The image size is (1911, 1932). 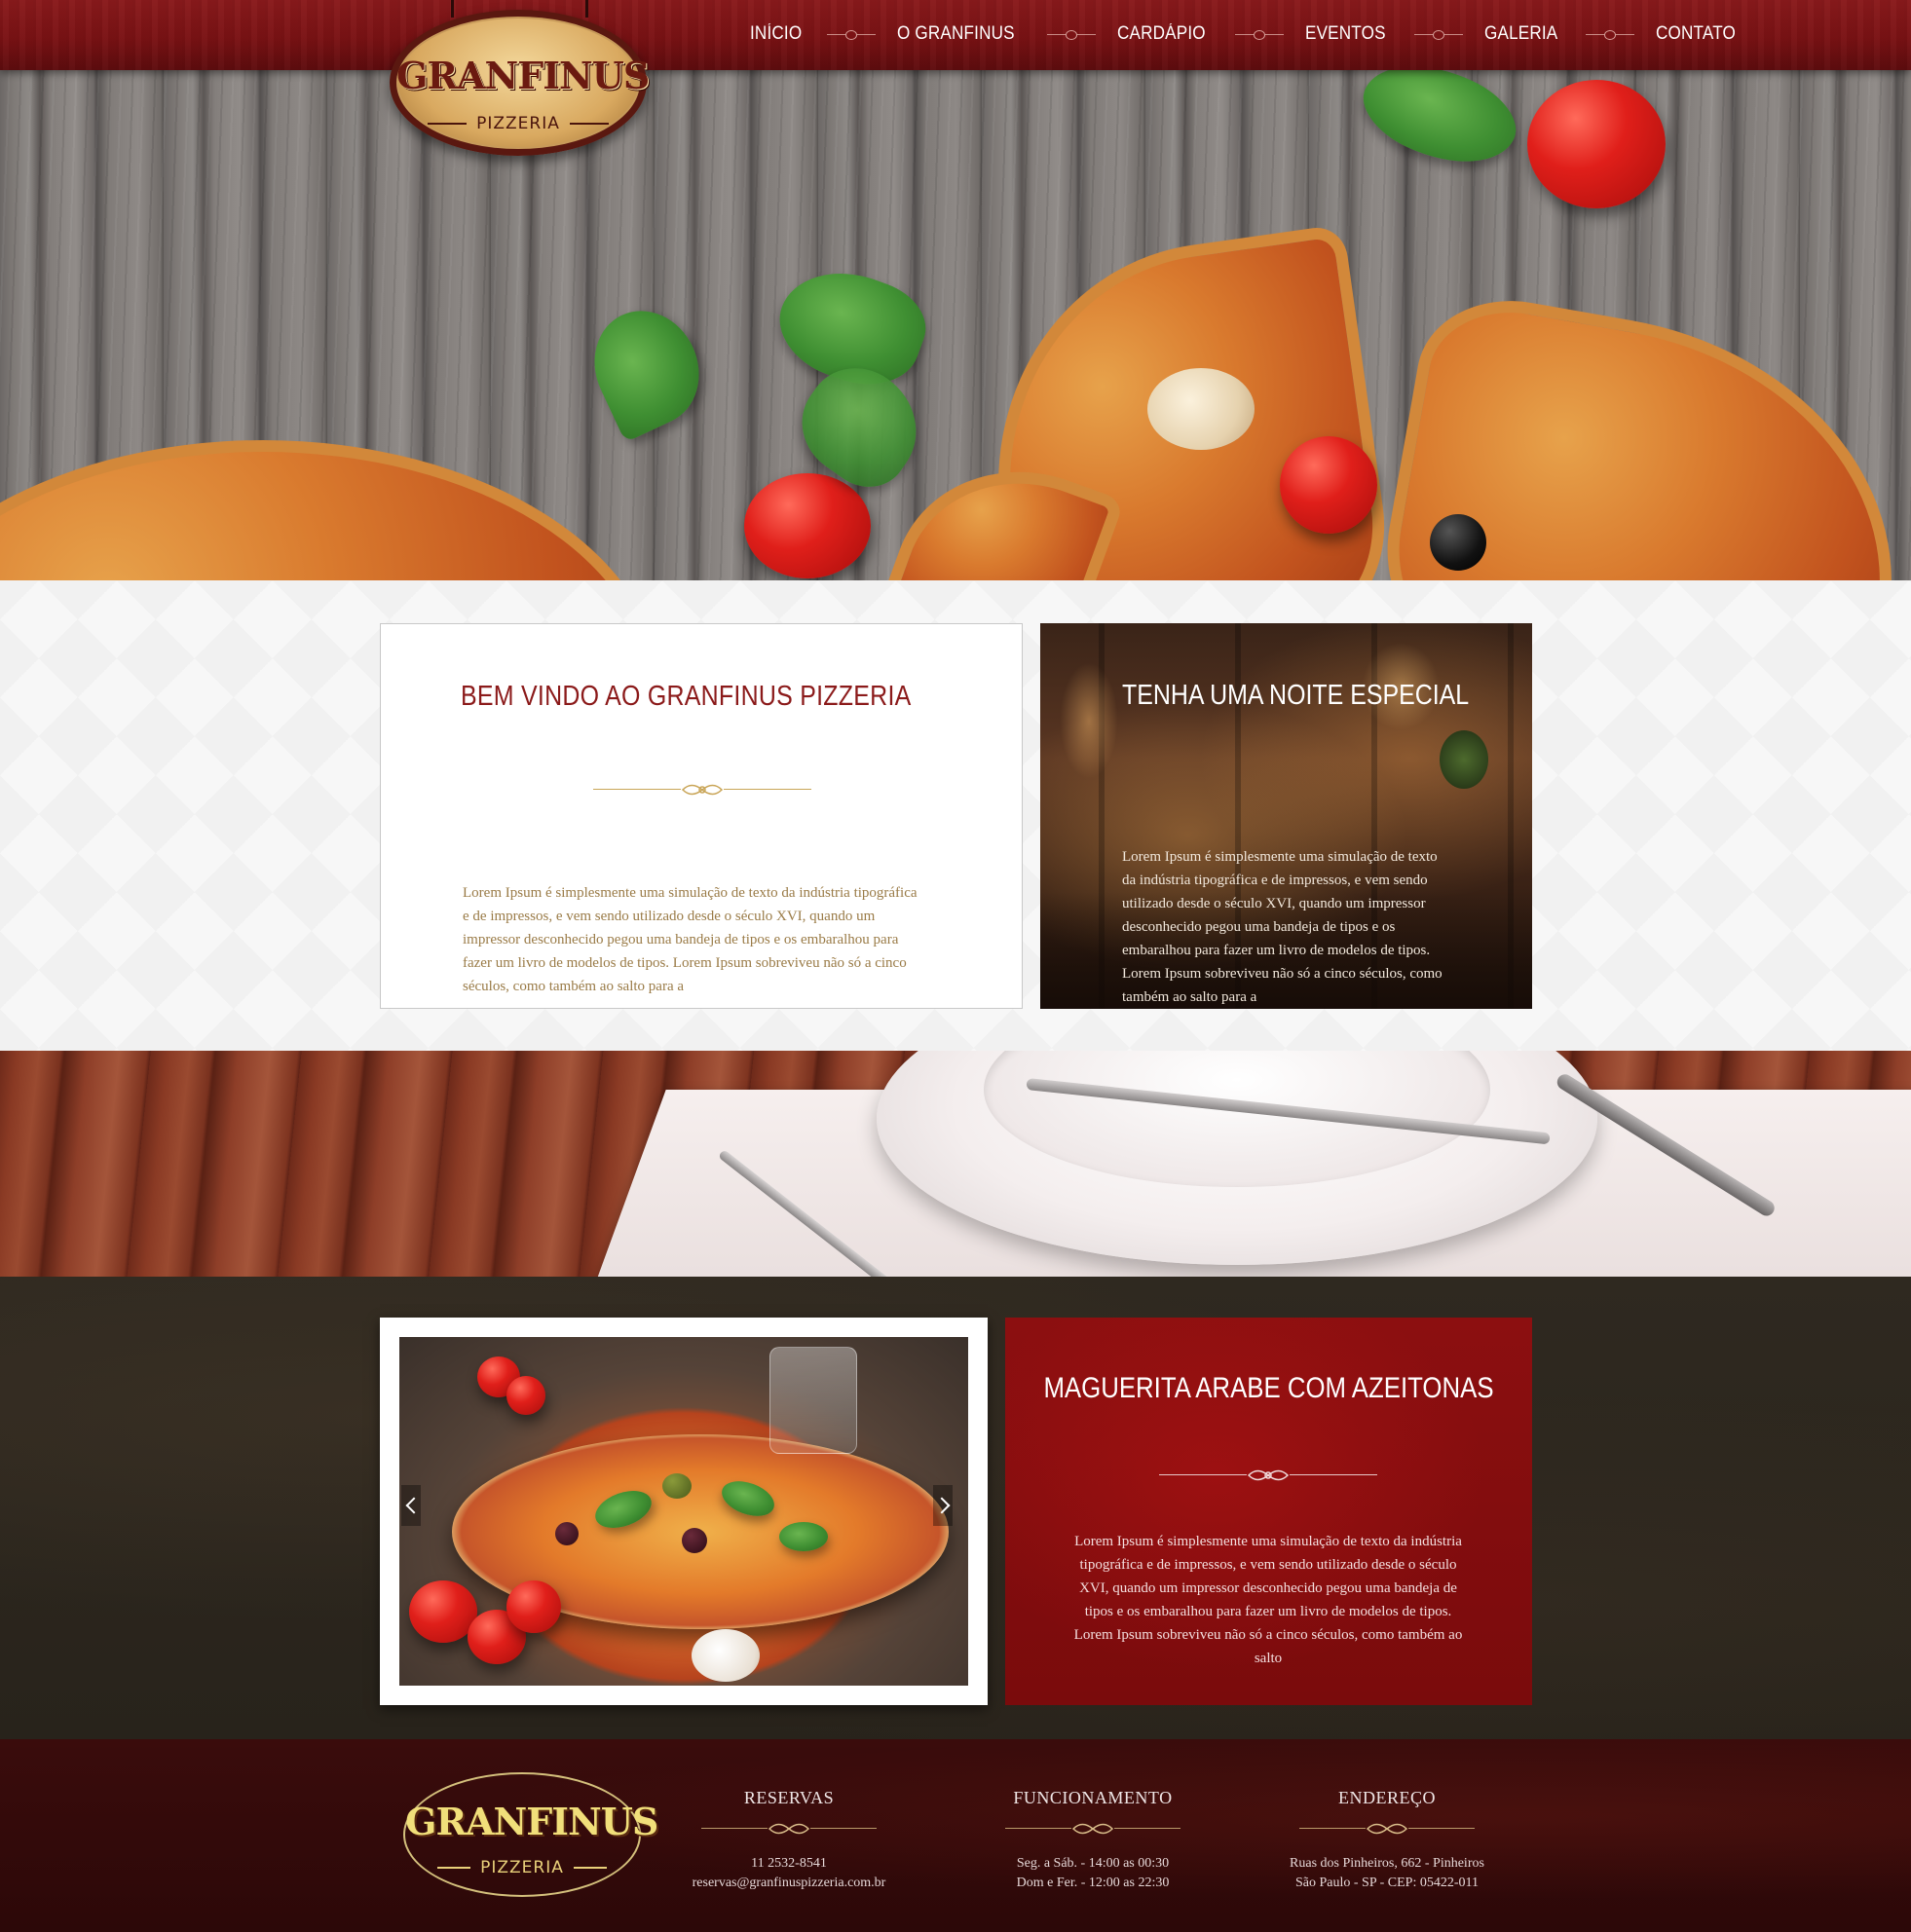 What do you see at coordinates (1093, 1798) in the screenshot?
I see `footer-funcionamento-title: FUNCIONAMENTO` at bounding box center [1093, 1798].